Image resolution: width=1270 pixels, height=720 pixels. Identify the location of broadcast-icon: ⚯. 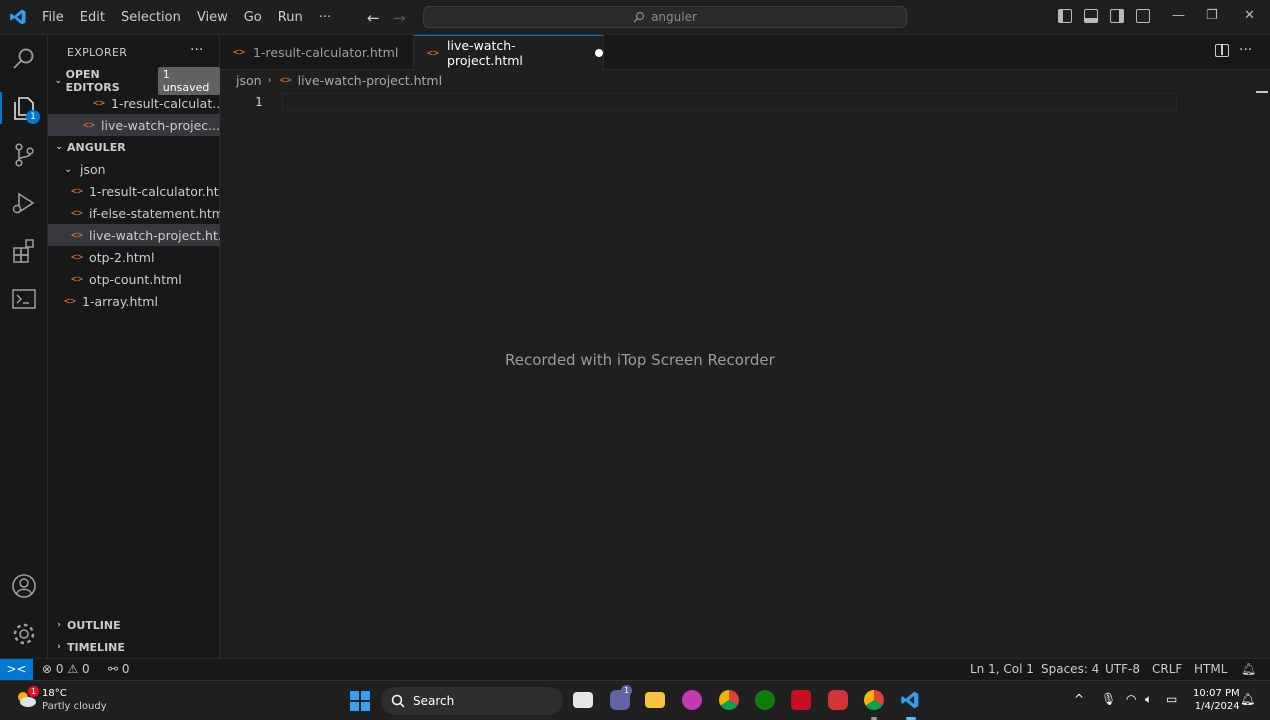
(113, 669).